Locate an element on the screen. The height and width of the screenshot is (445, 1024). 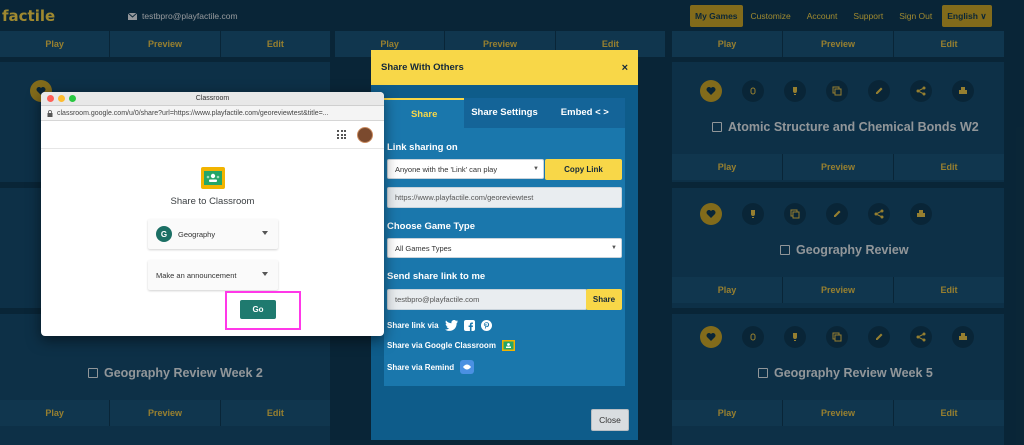
tab-share: Share is located at coordinates (424, 113).